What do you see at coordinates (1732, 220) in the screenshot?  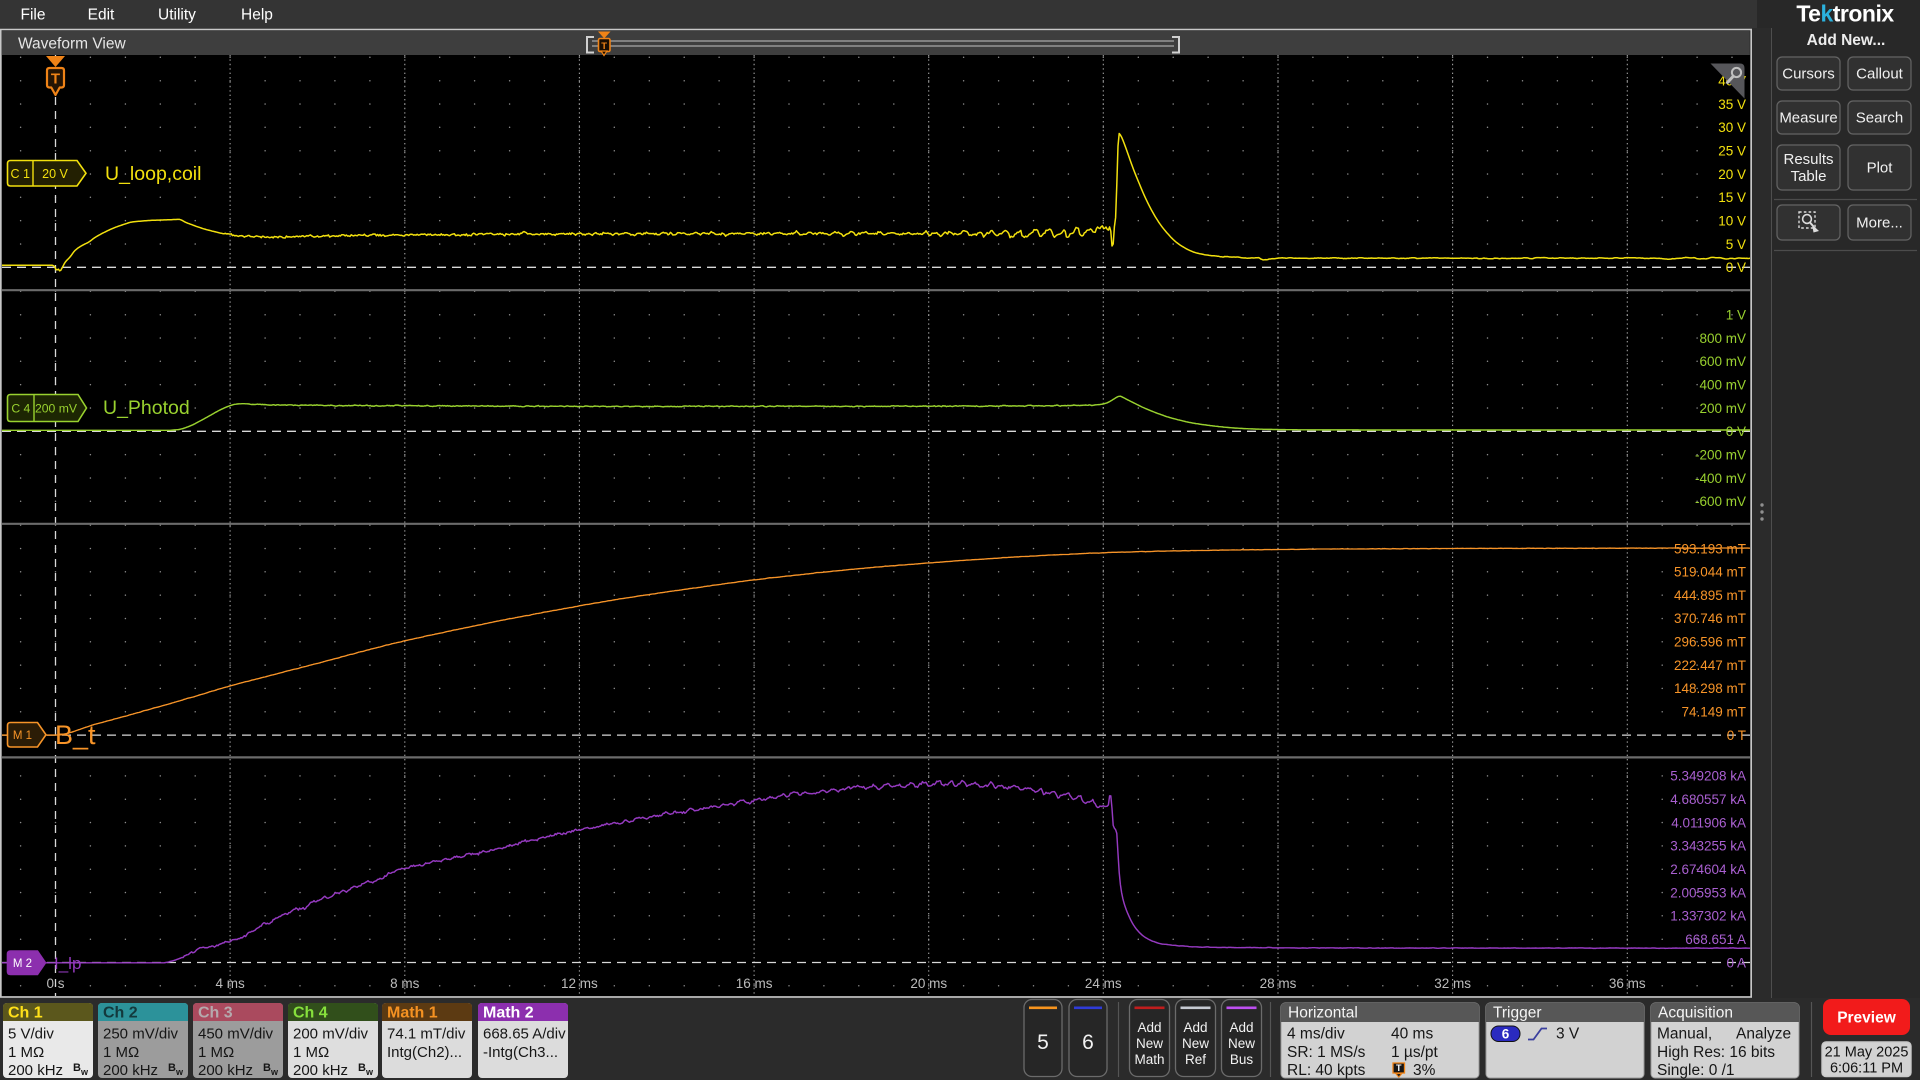 I see `svg-text: 10 V` at bounding box center [1732, 220].